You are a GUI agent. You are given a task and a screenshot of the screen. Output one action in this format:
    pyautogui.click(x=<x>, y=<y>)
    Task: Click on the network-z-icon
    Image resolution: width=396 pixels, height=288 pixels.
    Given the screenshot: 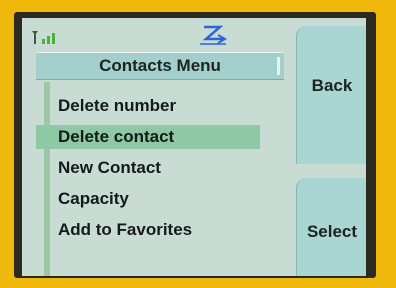 What is the action you would take?
    pyautogui.click(x=214, y=35)
    